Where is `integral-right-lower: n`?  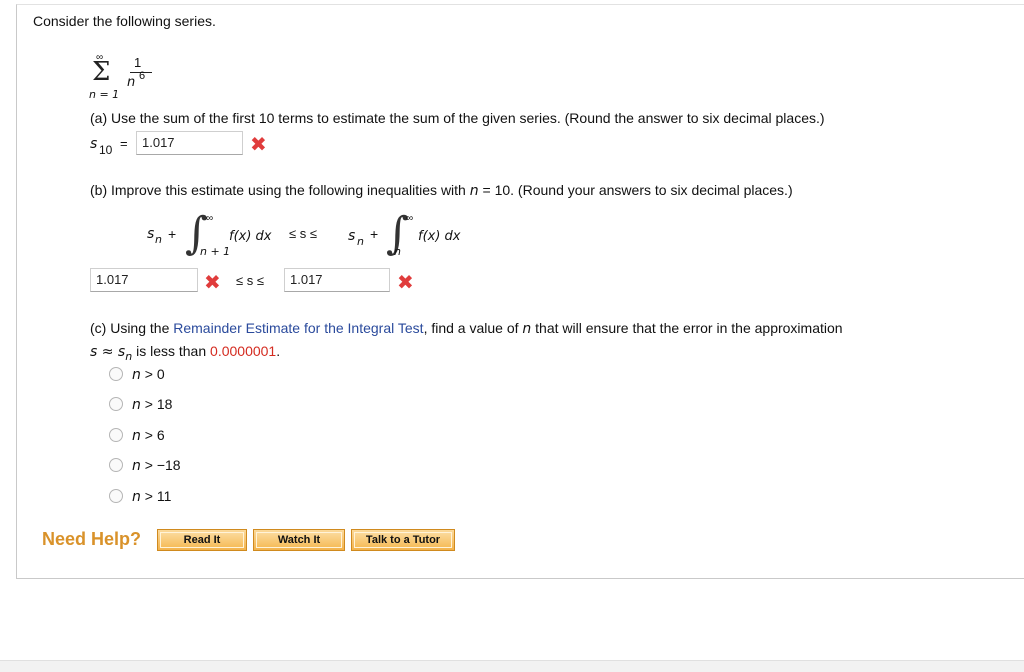 integral-right-lower: n is located at coordinates (397, 251).